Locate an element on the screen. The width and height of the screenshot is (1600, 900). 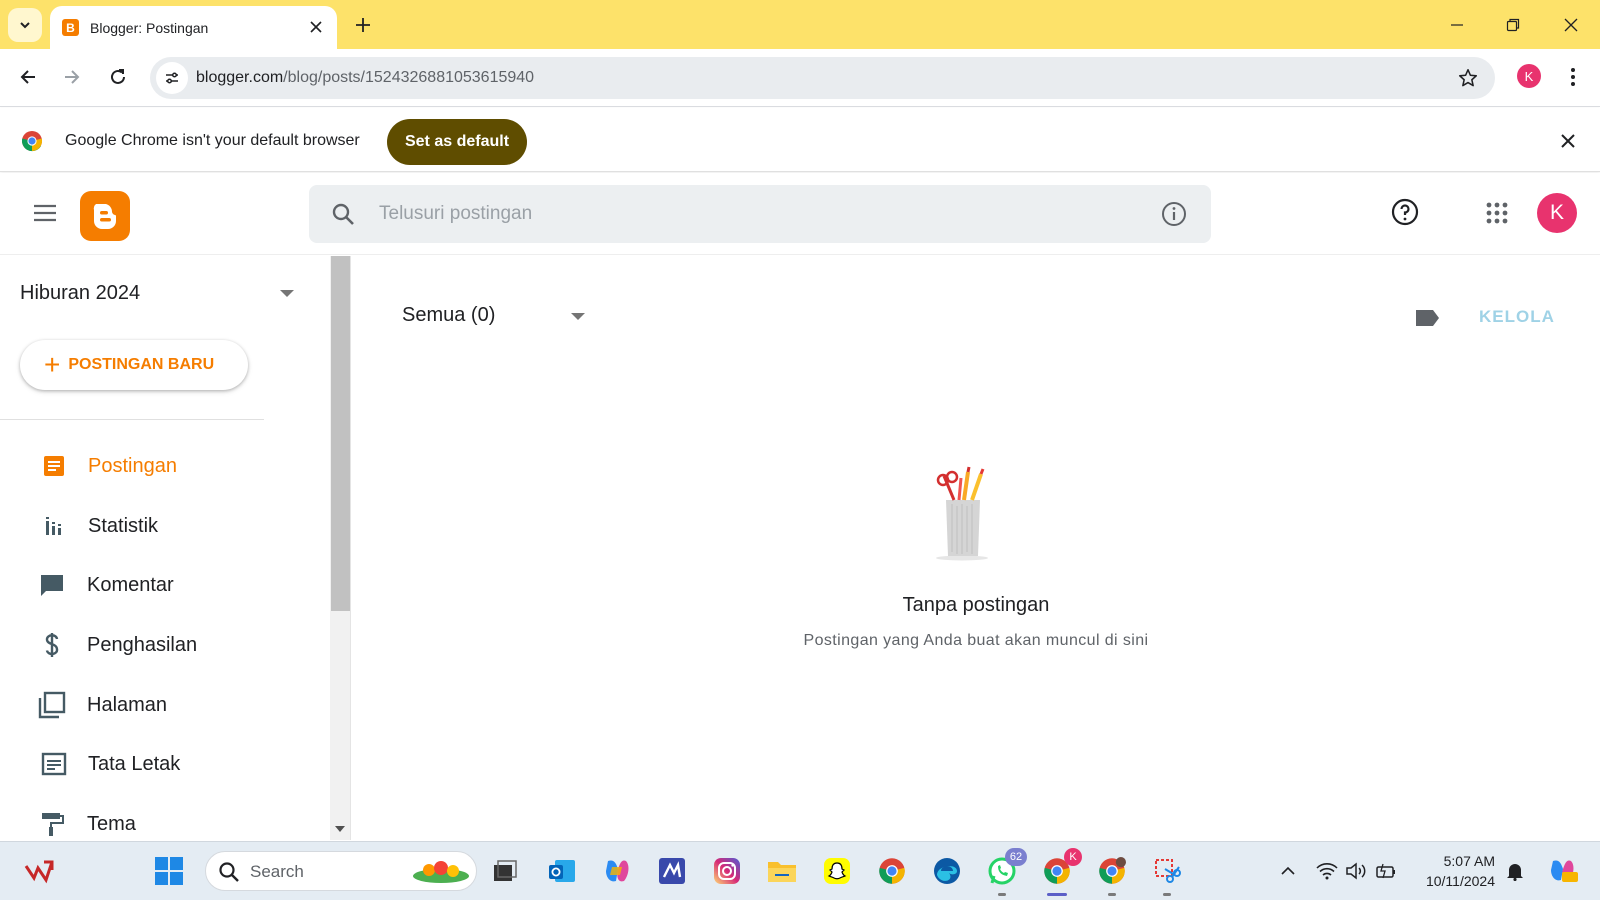
search-input is located at coordinates (759, 214).